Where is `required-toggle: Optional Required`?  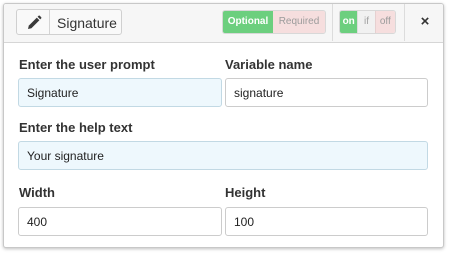
required-toggle: Optional Required is located at coordinates (274, 22).